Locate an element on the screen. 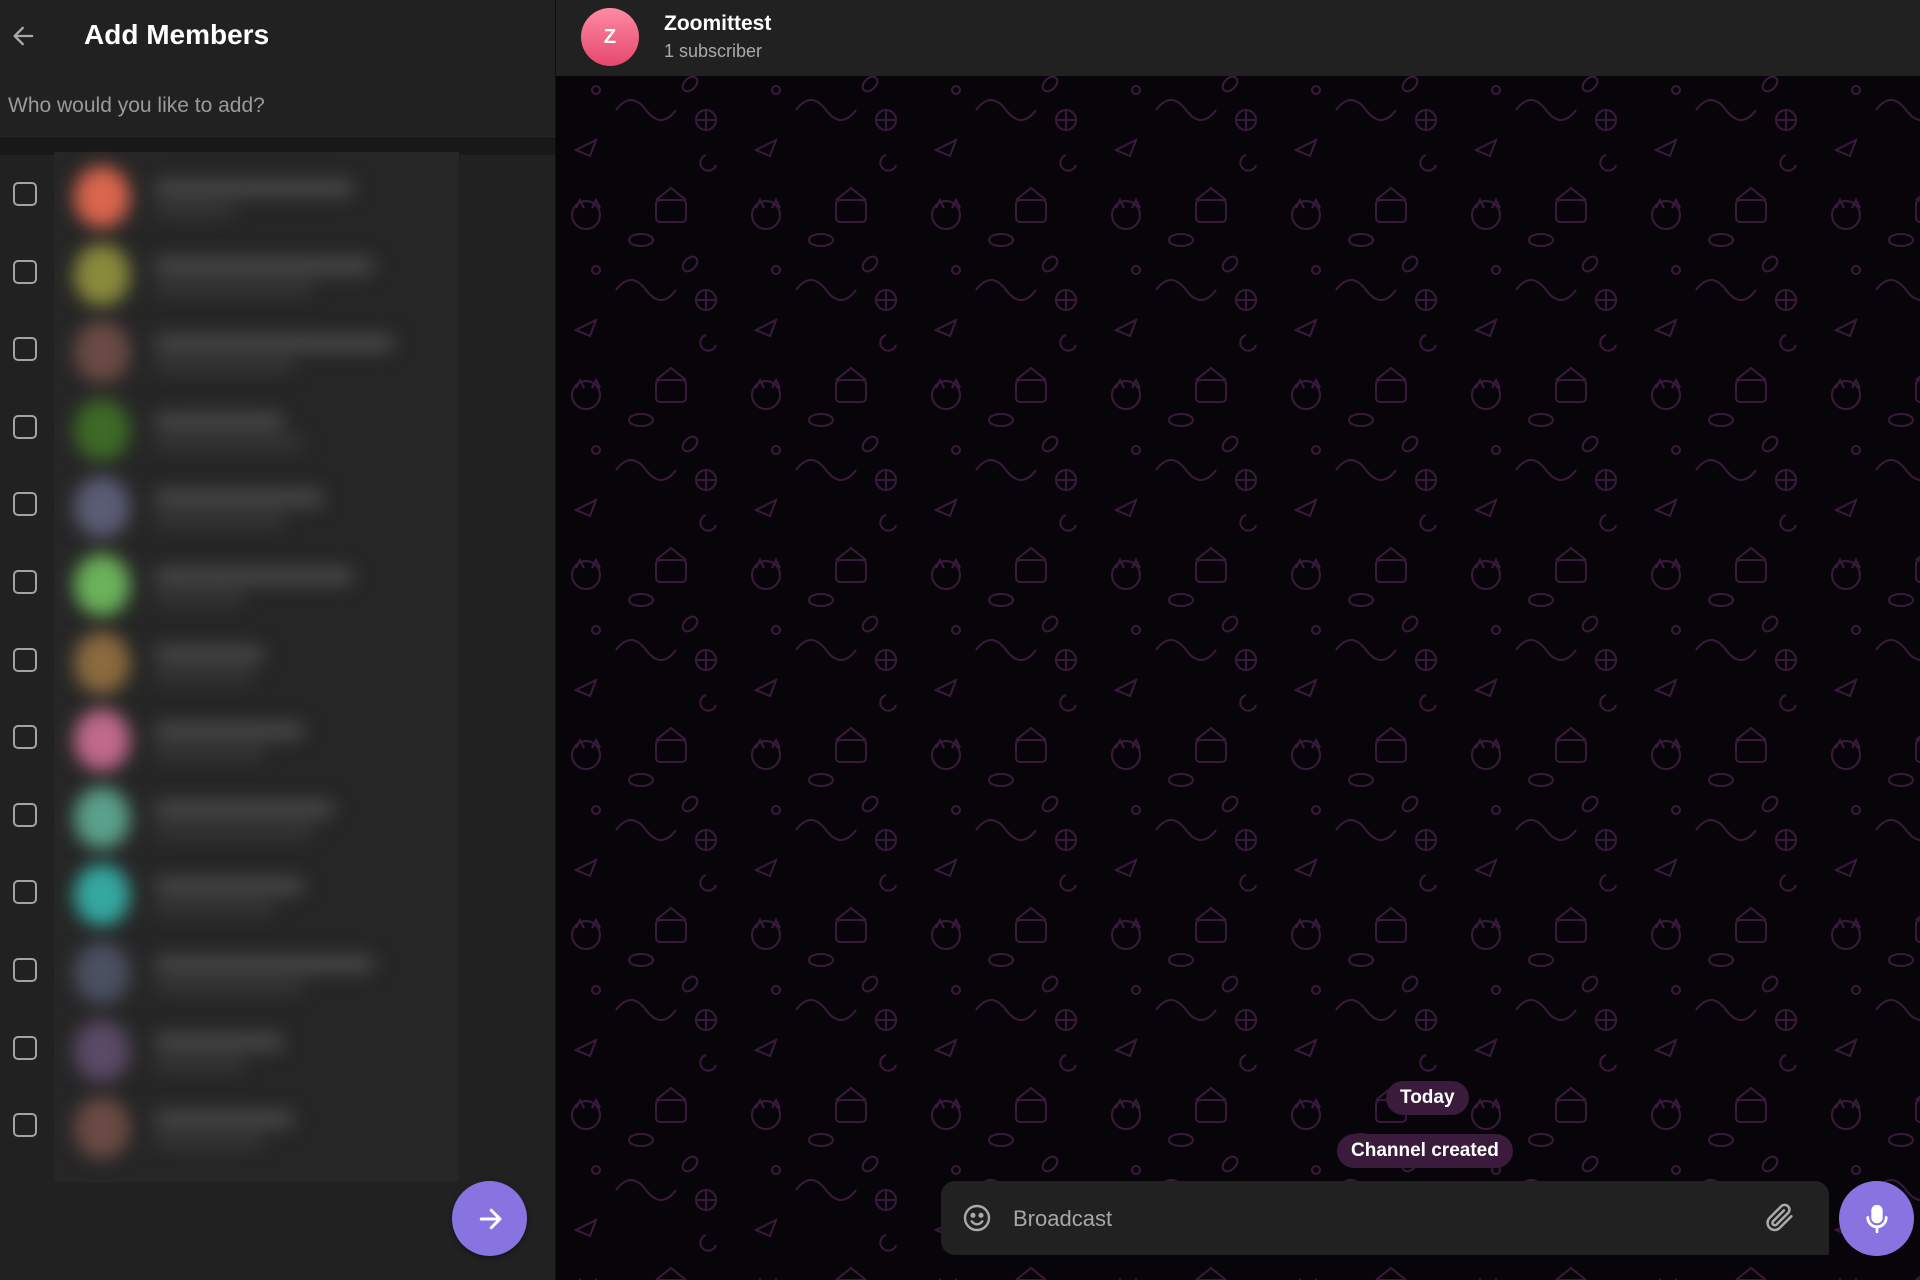 This screenshot has width=1920, height=1280. panel-header: Add Members is located at coordinates (277, 37).